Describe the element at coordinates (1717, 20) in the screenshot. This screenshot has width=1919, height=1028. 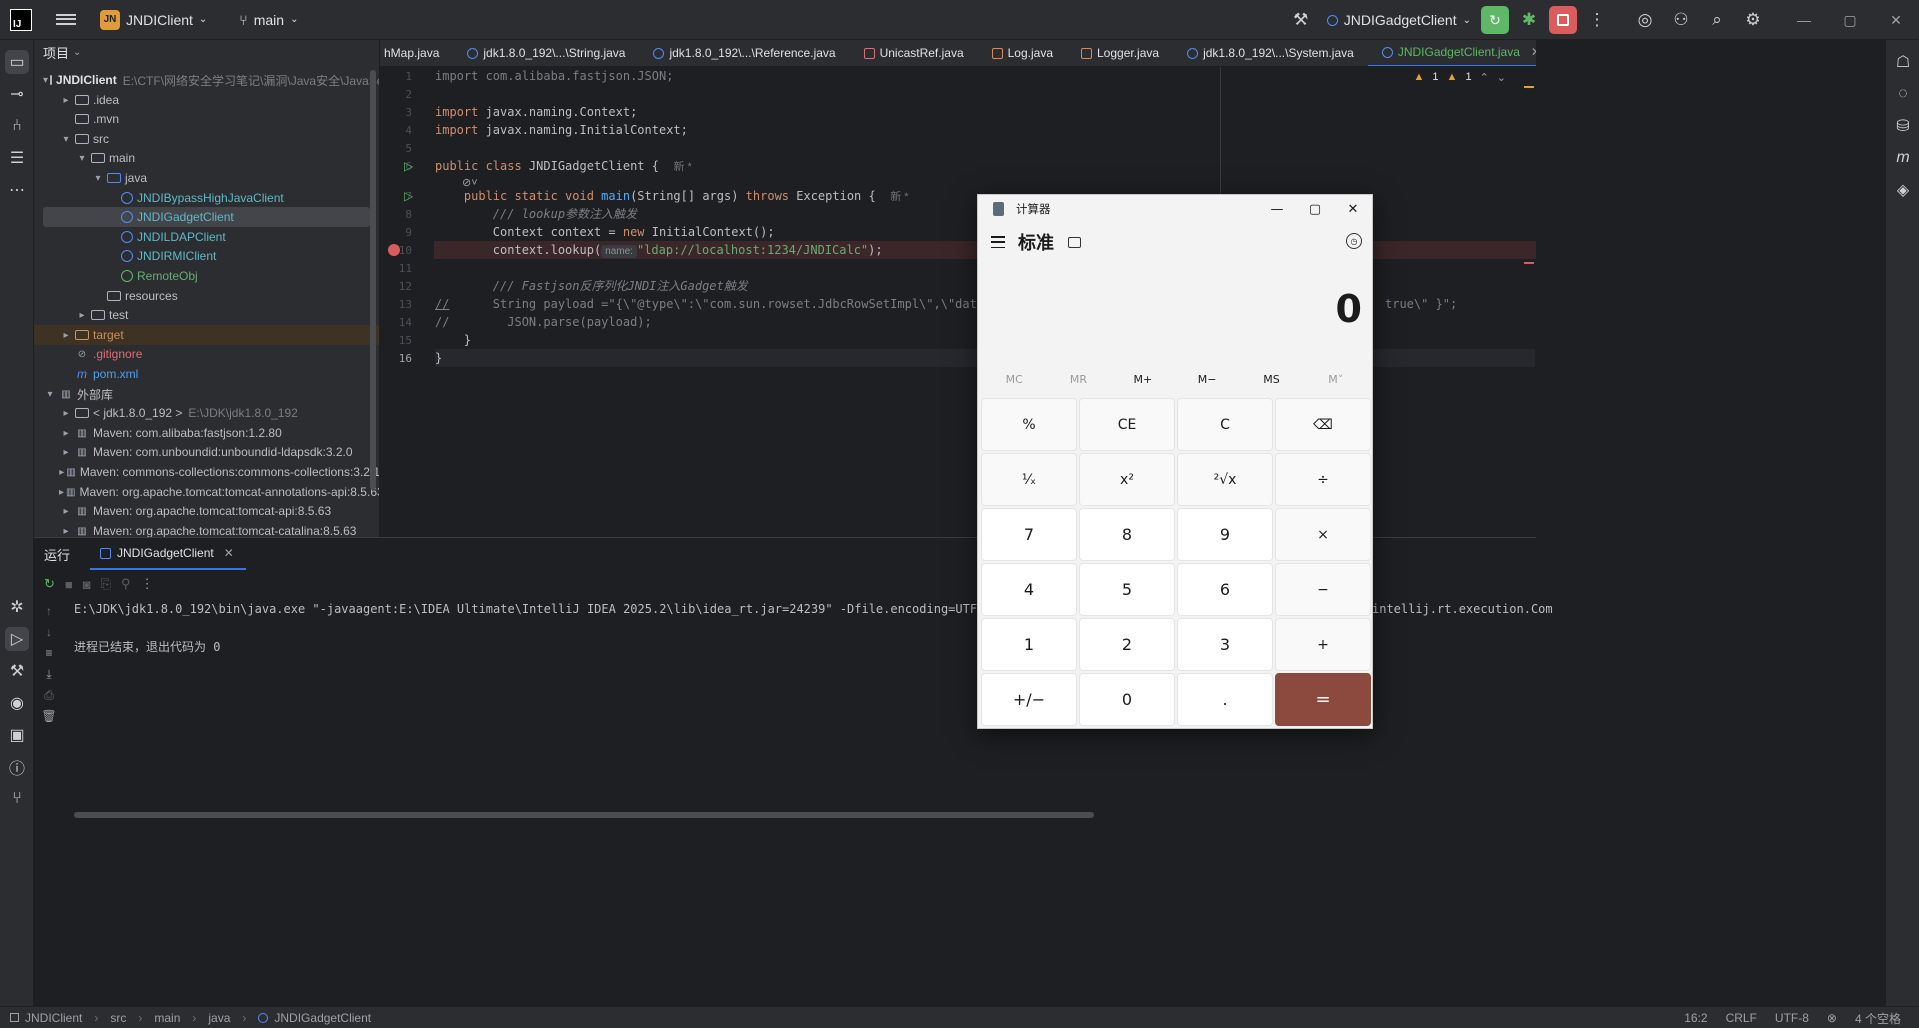
I see `search-icon: ⌕` at that location.